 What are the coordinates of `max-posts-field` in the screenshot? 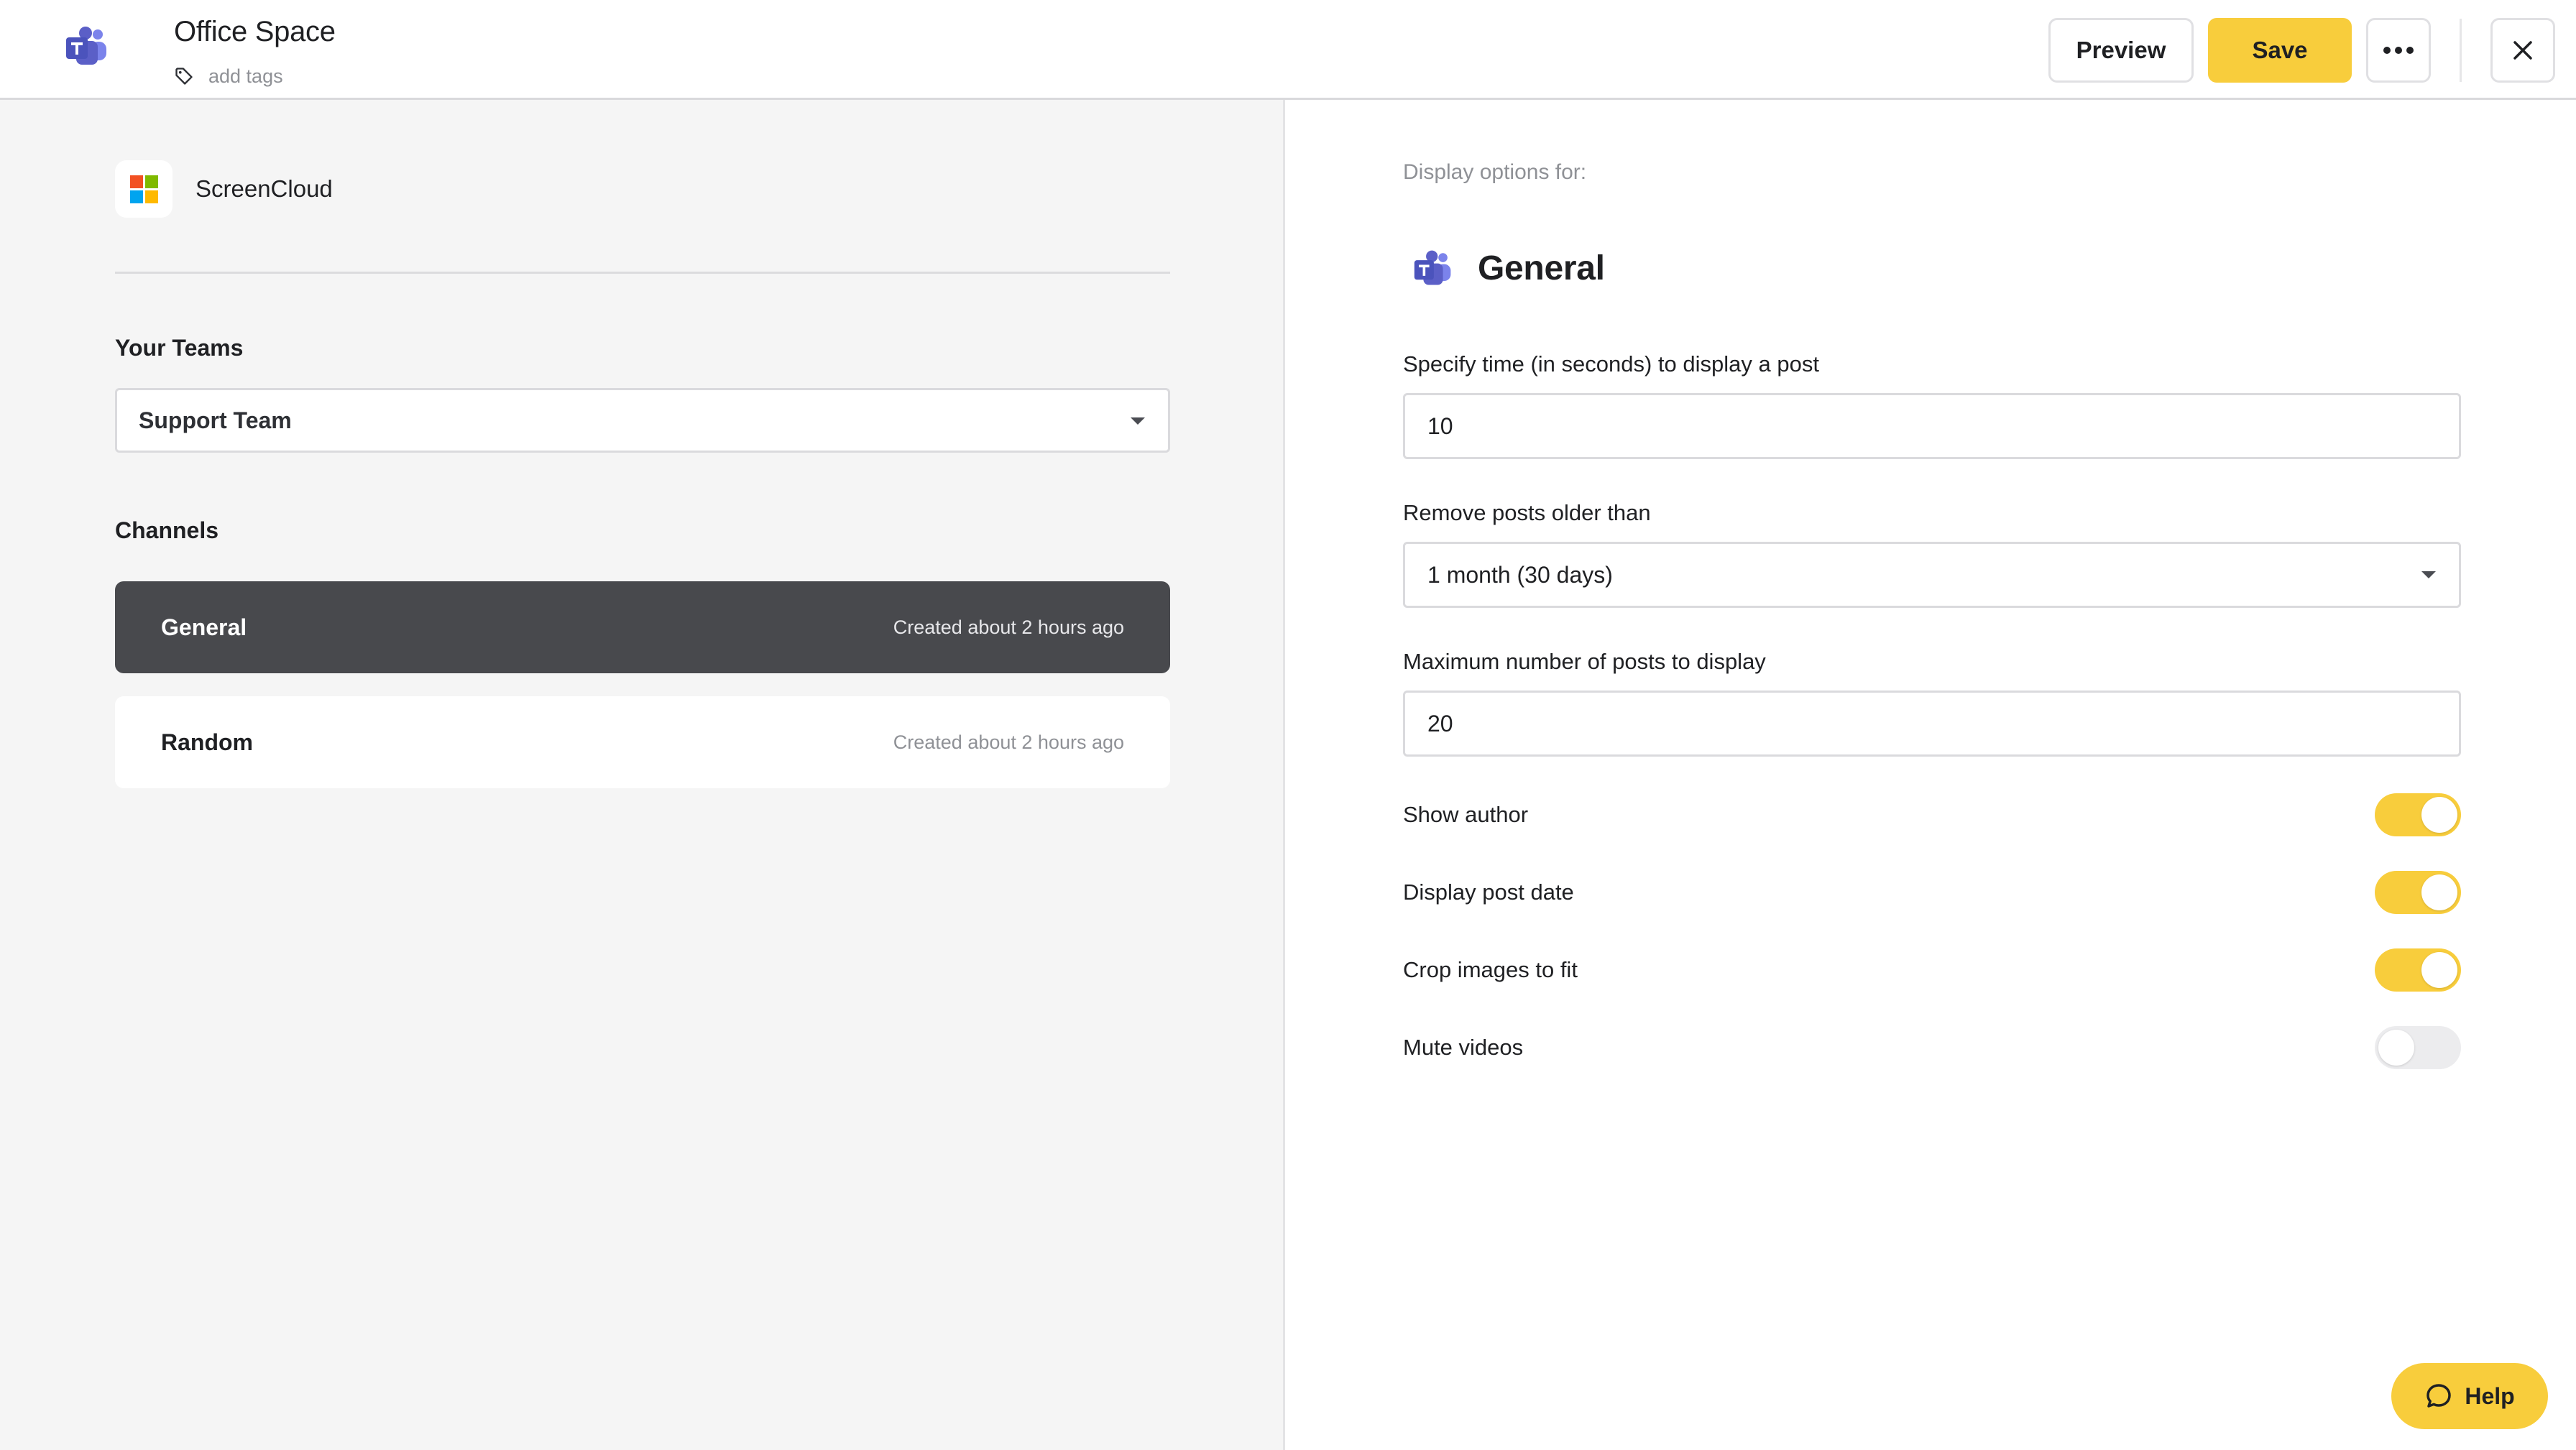 It's located at (1932, 724).